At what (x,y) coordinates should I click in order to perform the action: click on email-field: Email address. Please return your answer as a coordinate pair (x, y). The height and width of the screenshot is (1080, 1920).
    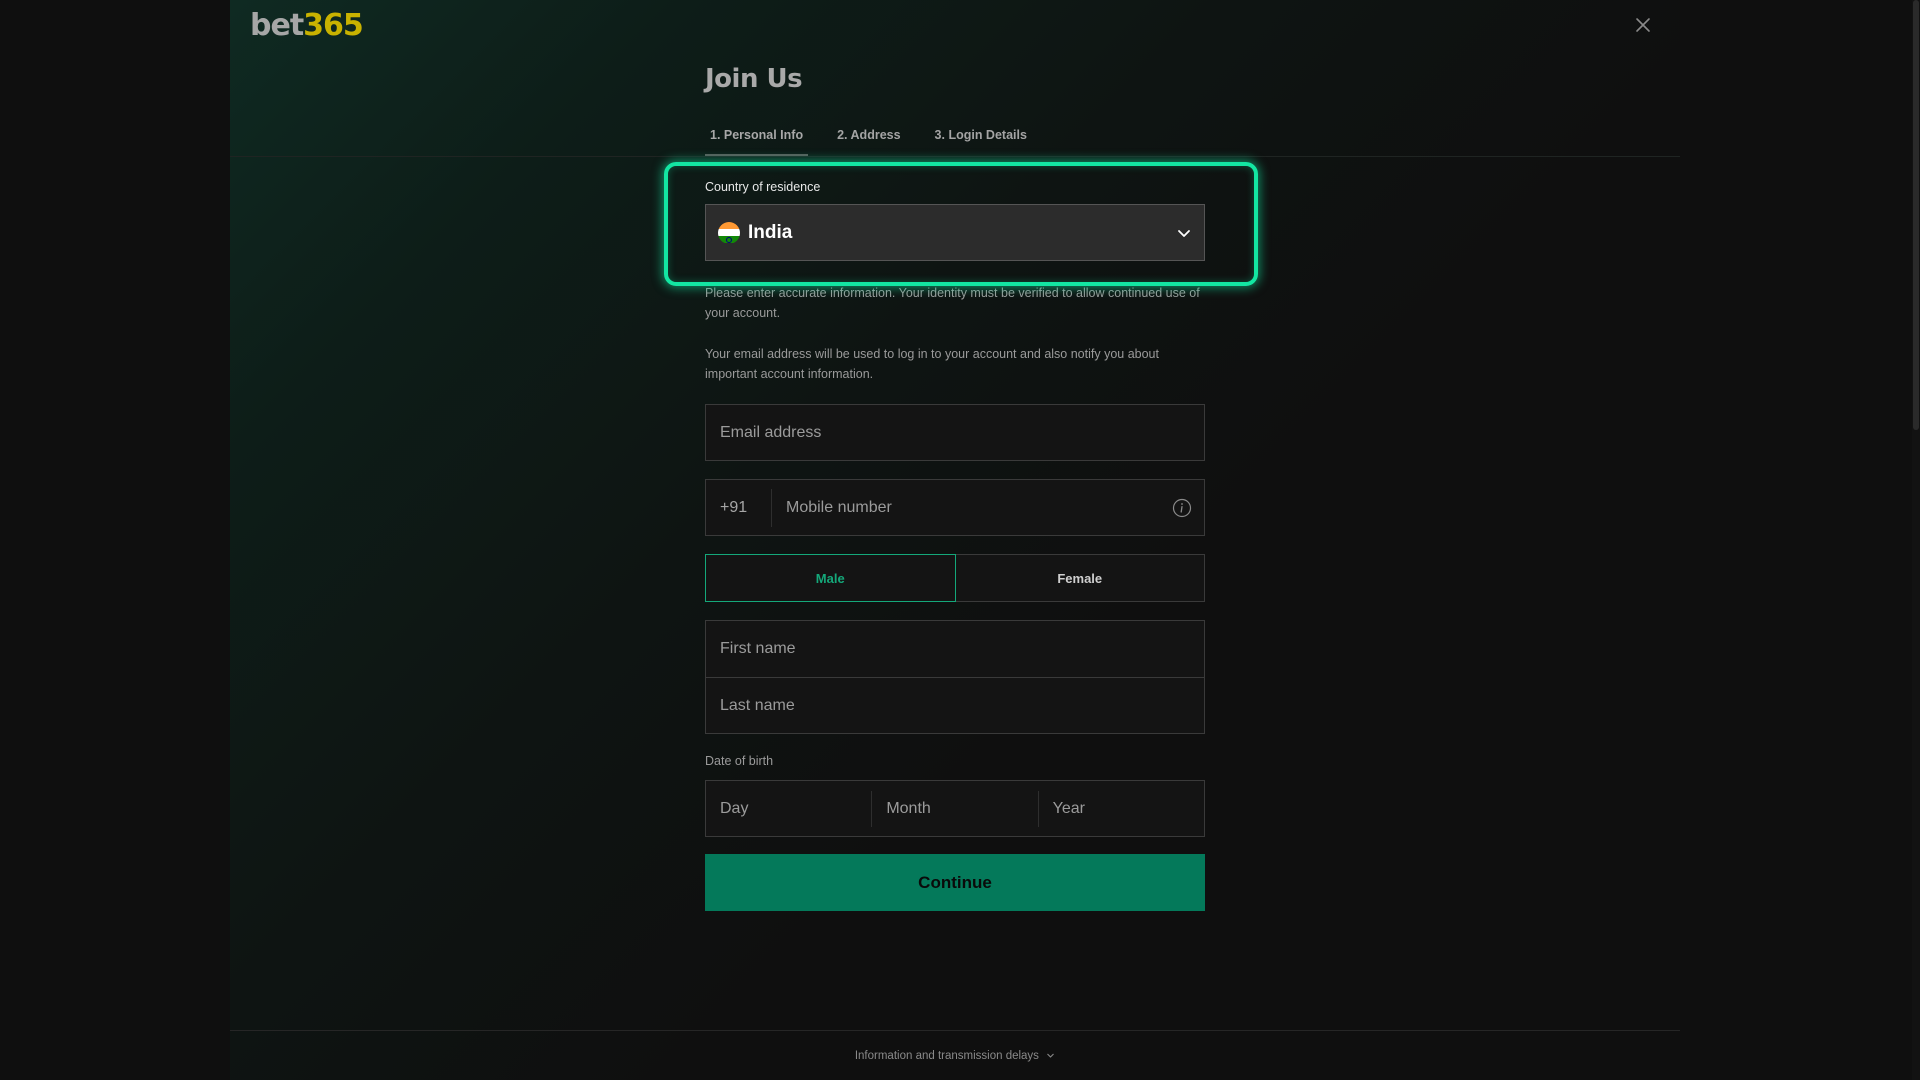
    Looking at the image, I should click on (955, 432).